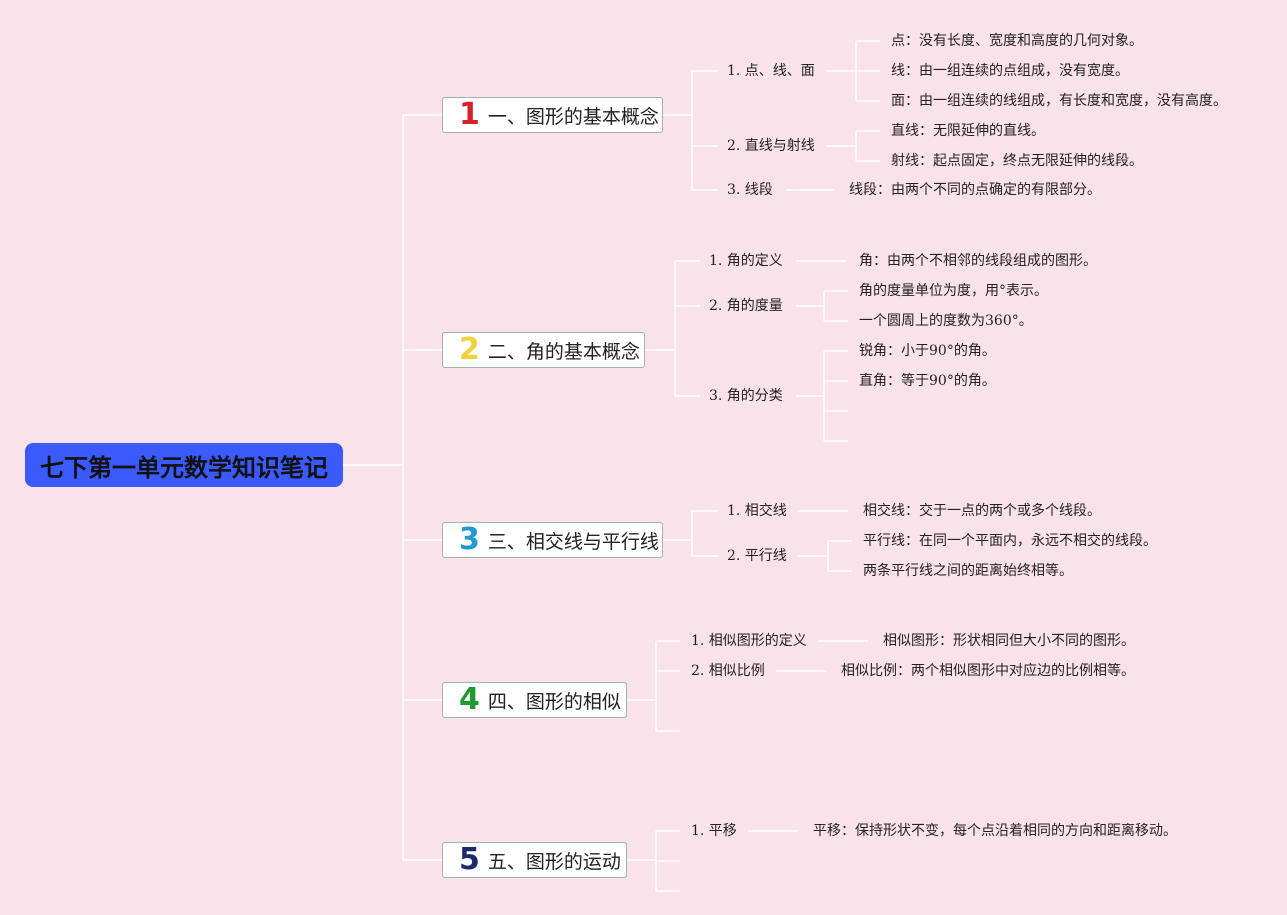 The image size is (1287, 915). Describe the element at coordinates (1017, 161) in the screenshot. I see `leaf-1-2-2: 射线：起点固定，终点无限延伸的线段。` at that location.